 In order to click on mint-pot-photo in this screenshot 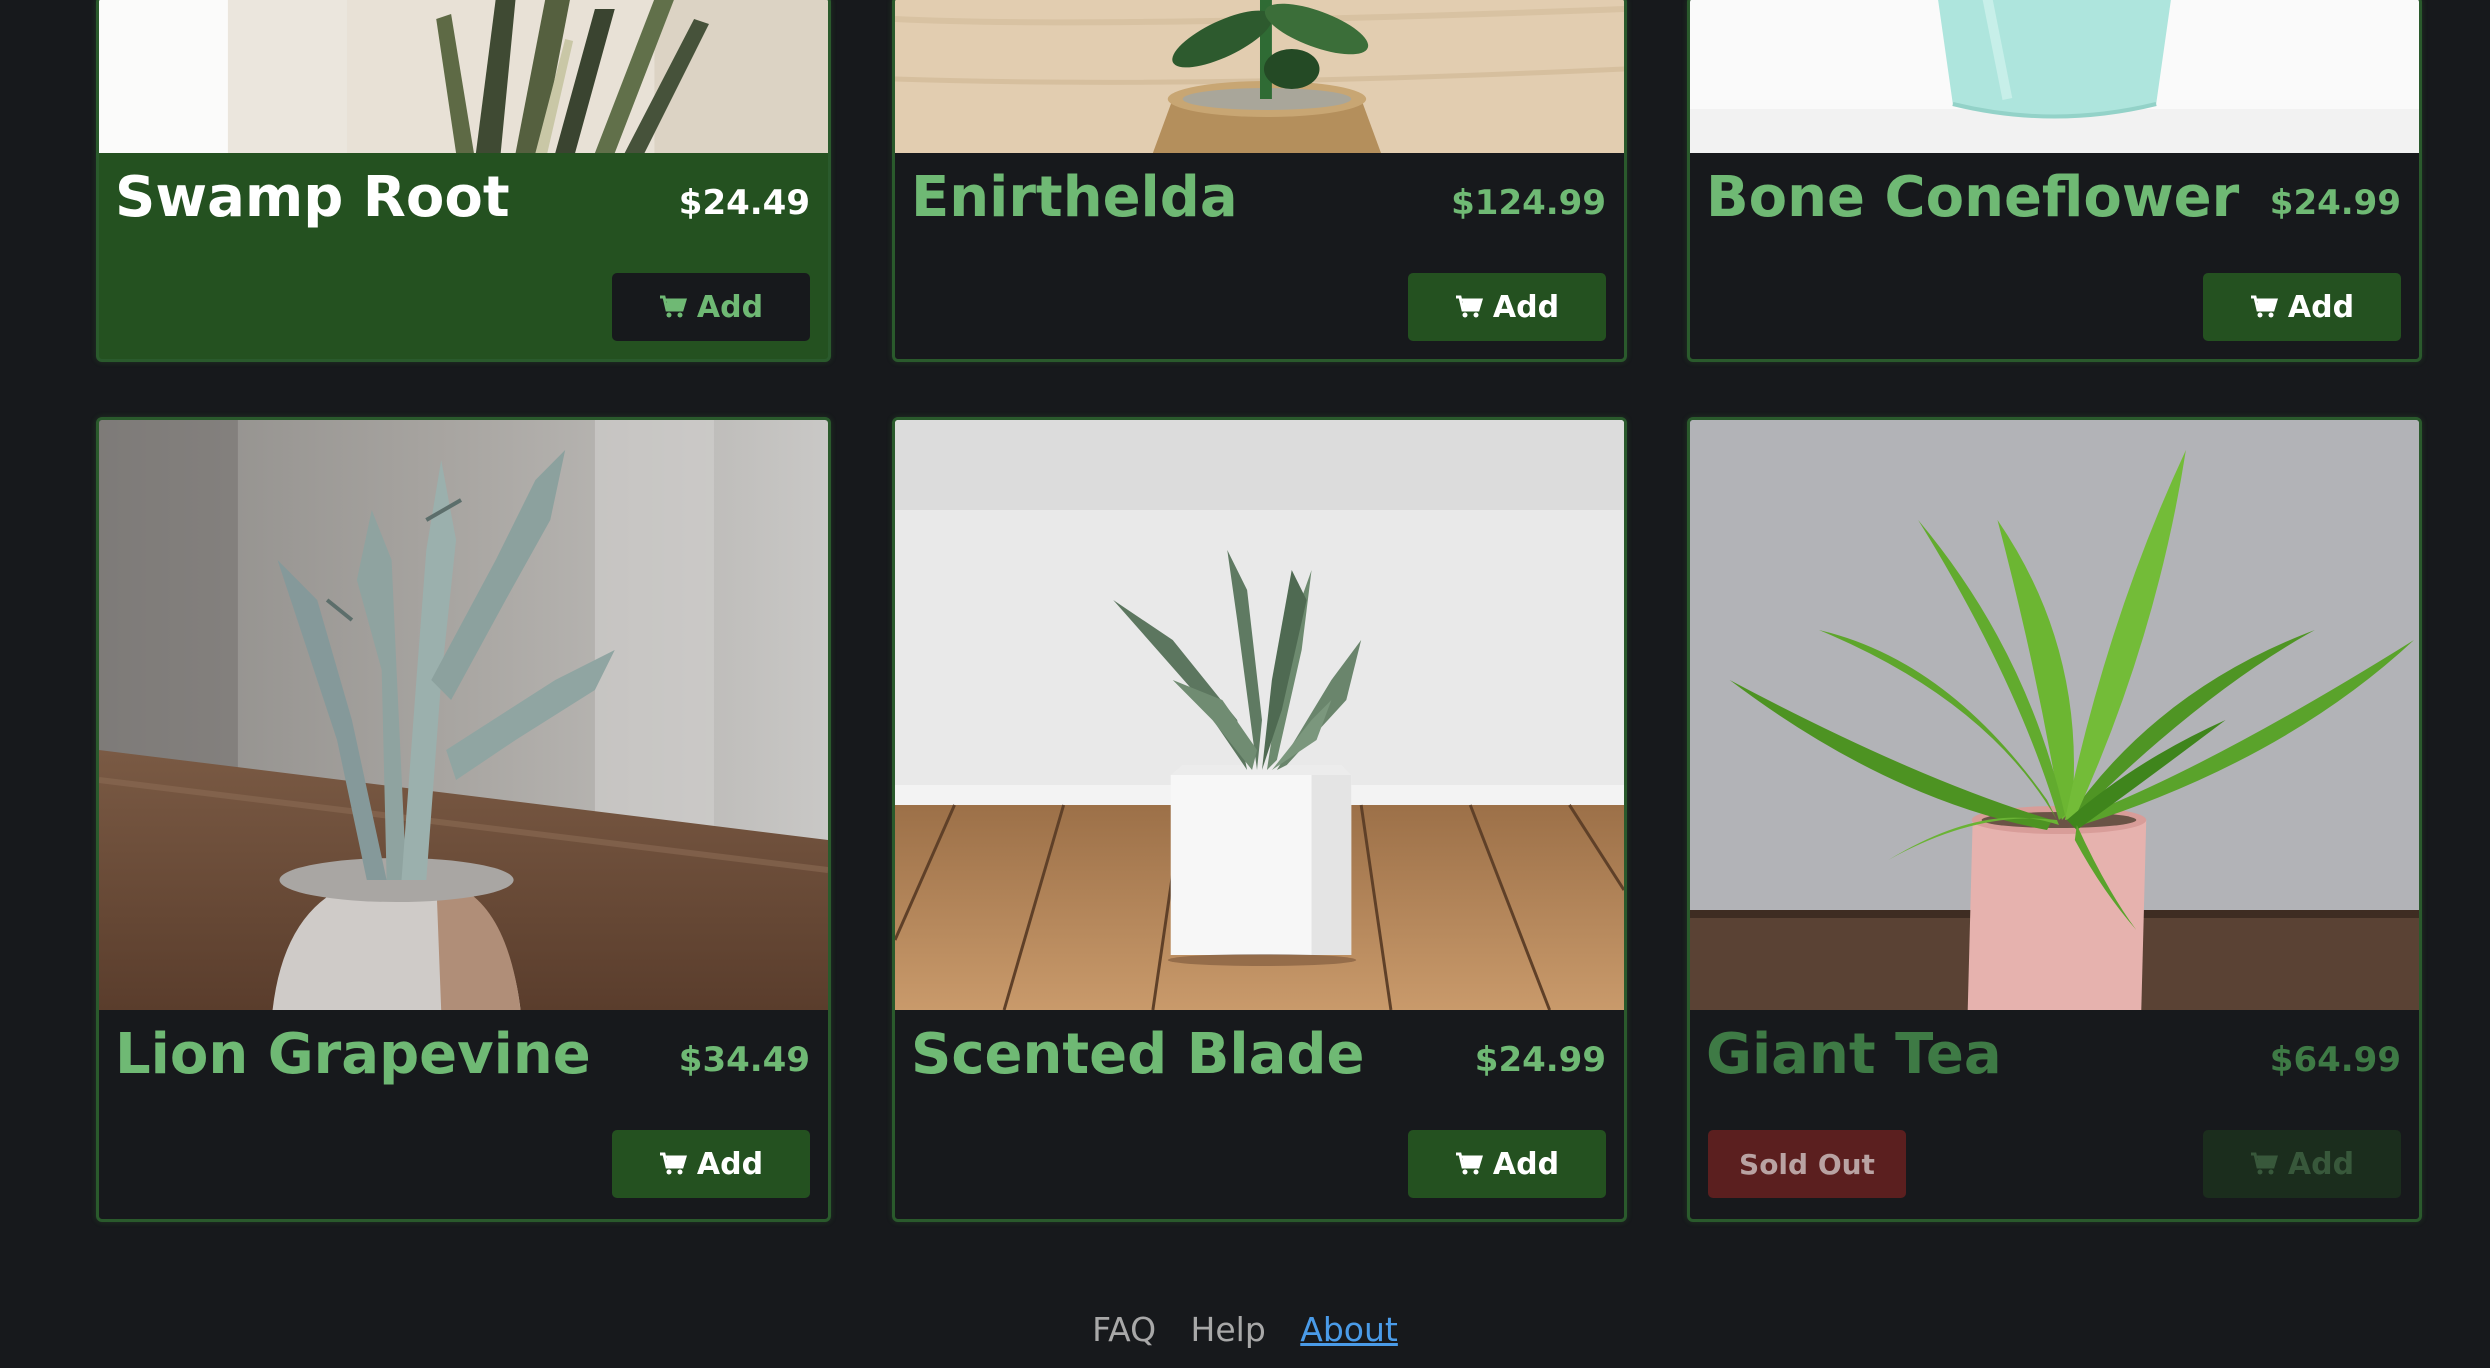, I will do `click(2054, 76)`.